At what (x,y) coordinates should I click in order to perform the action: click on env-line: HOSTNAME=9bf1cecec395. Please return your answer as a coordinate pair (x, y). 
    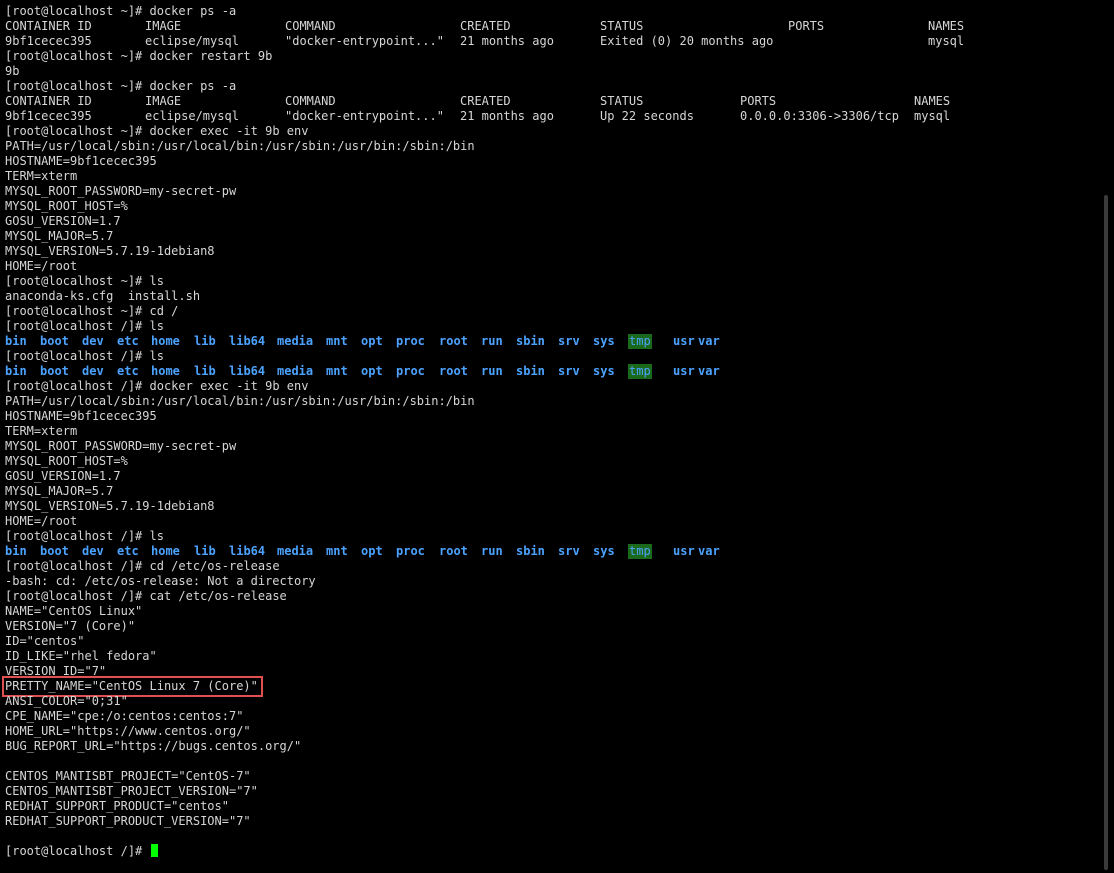
    Looking at the image, I should click on (550, 161).